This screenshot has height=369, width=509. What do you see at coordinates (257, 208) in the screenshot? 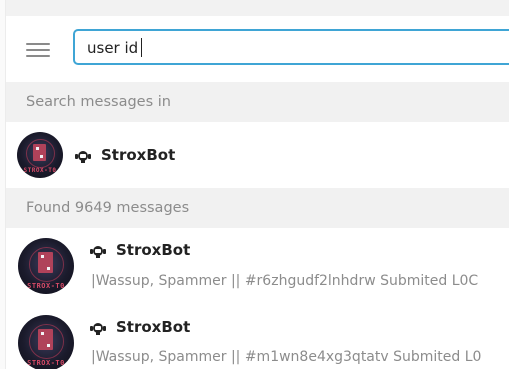
I see `section-header-found: Found 9649 messages` at bounding box center [257, 208].